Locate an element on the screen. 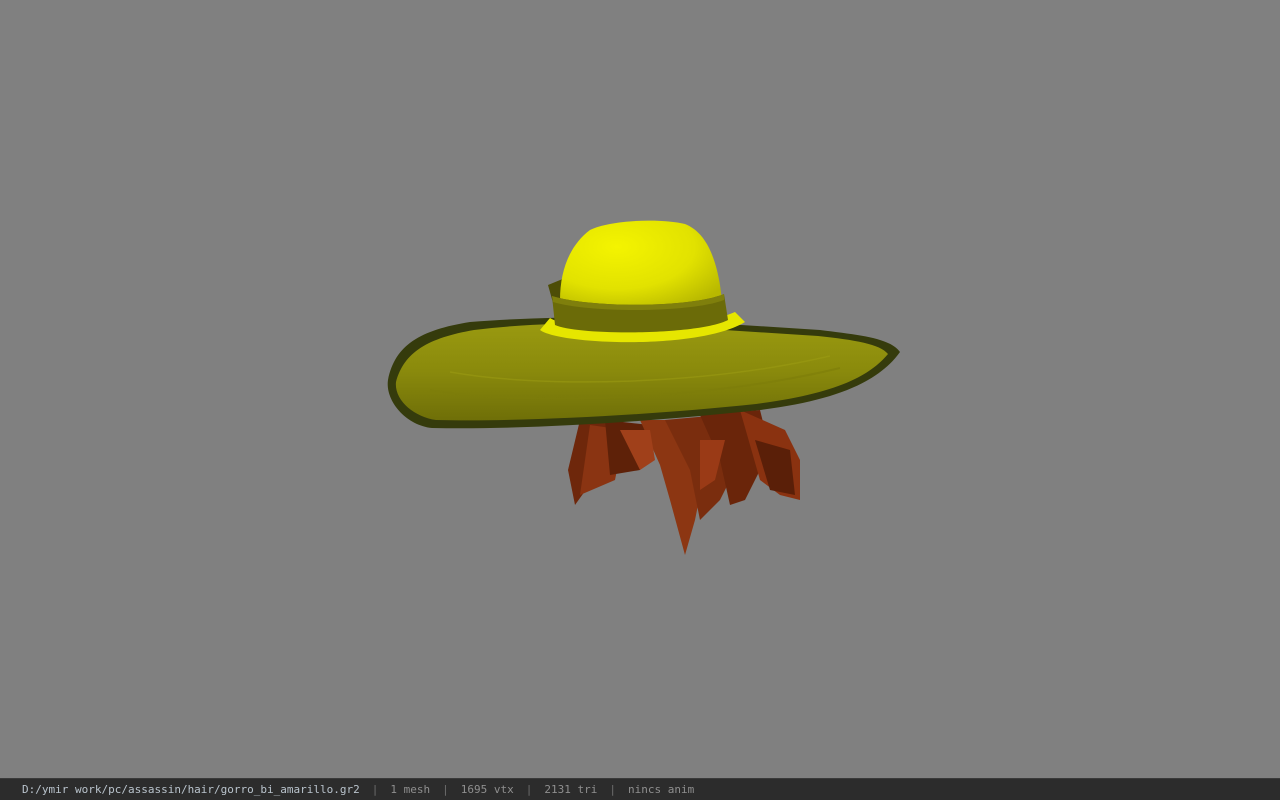 This screenshot has width=1280, height=800. triangle-count-label: 2131 tri is located at coordinates (571, 789).